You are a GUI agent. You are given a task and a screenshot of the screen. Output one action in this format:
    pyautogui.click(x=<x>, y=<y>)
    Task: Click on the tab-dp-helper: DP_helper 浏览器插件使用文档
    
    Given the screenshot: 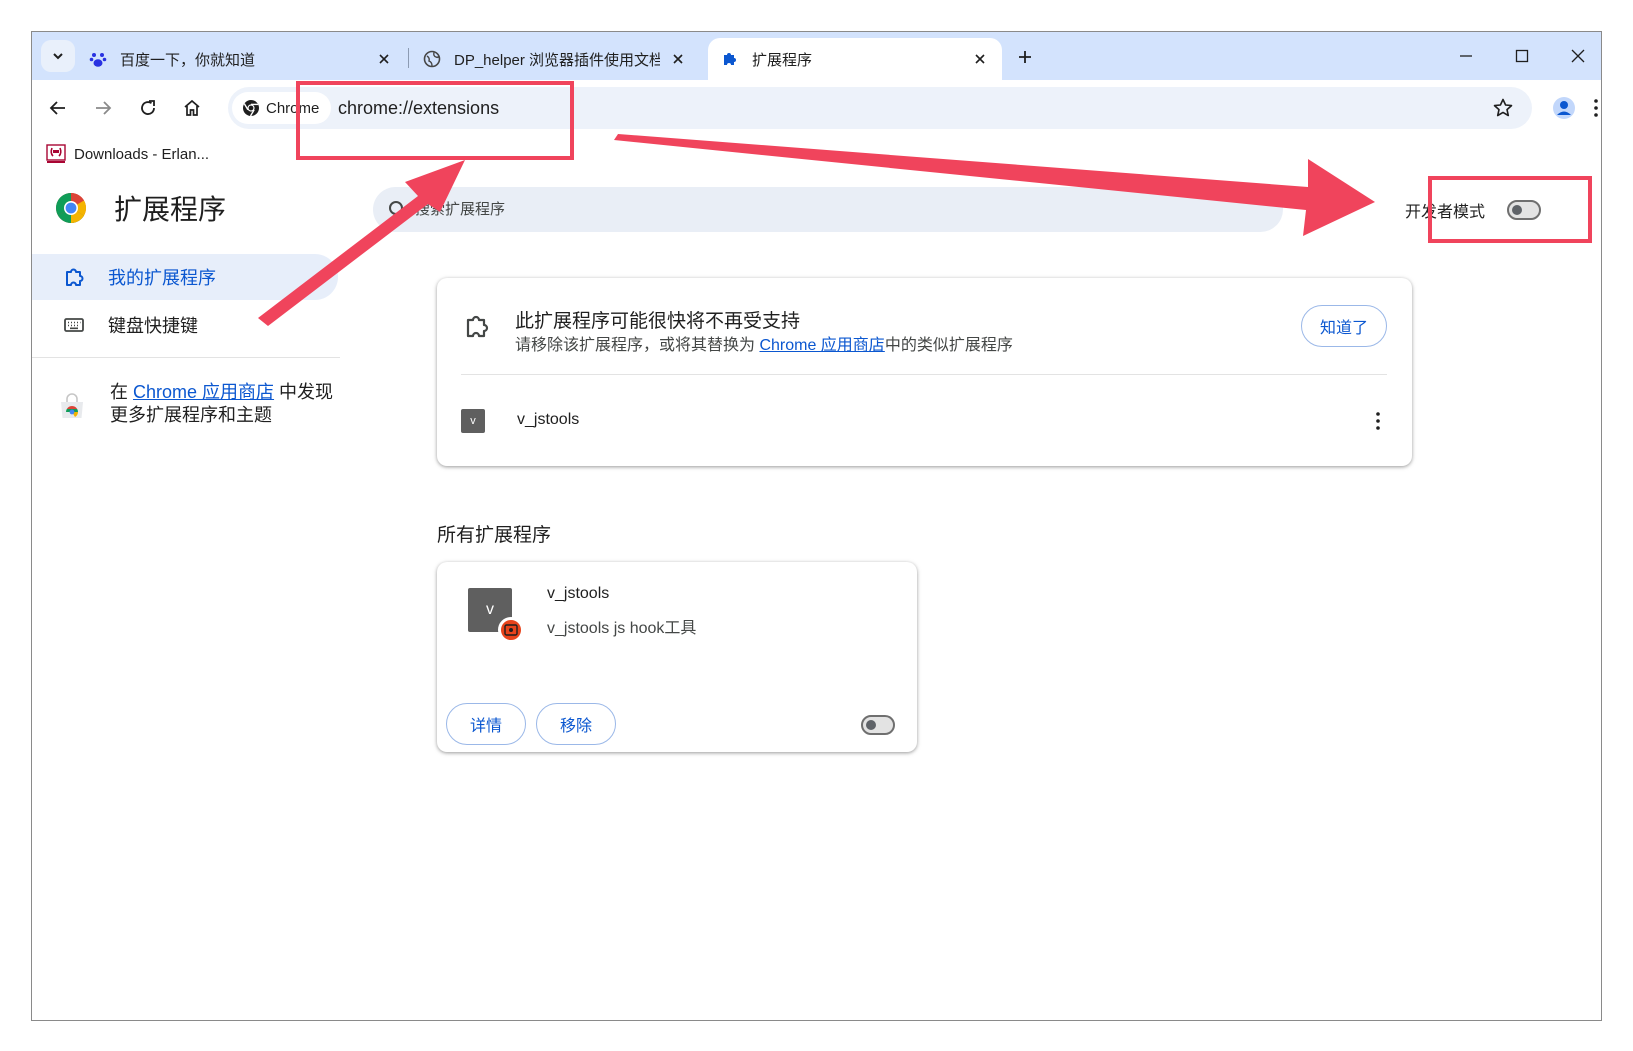 What is the action you would take?
    pyautogui.click(x=555, y=59)
    